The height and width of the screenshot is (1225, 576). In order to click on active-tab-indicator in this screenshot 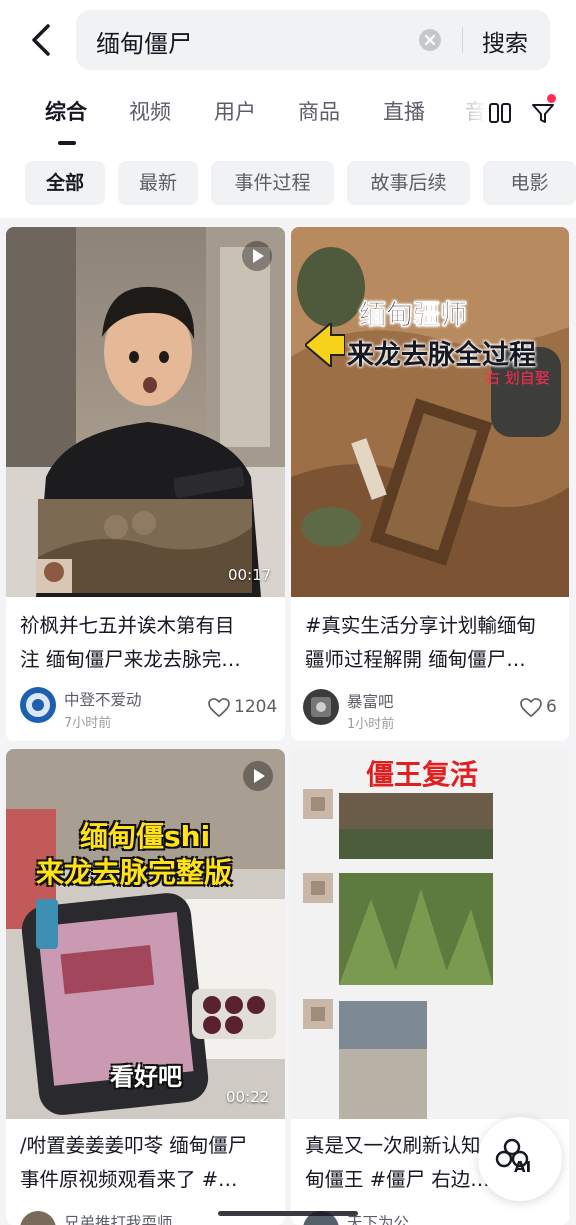, I will do `click(67, 143)`.